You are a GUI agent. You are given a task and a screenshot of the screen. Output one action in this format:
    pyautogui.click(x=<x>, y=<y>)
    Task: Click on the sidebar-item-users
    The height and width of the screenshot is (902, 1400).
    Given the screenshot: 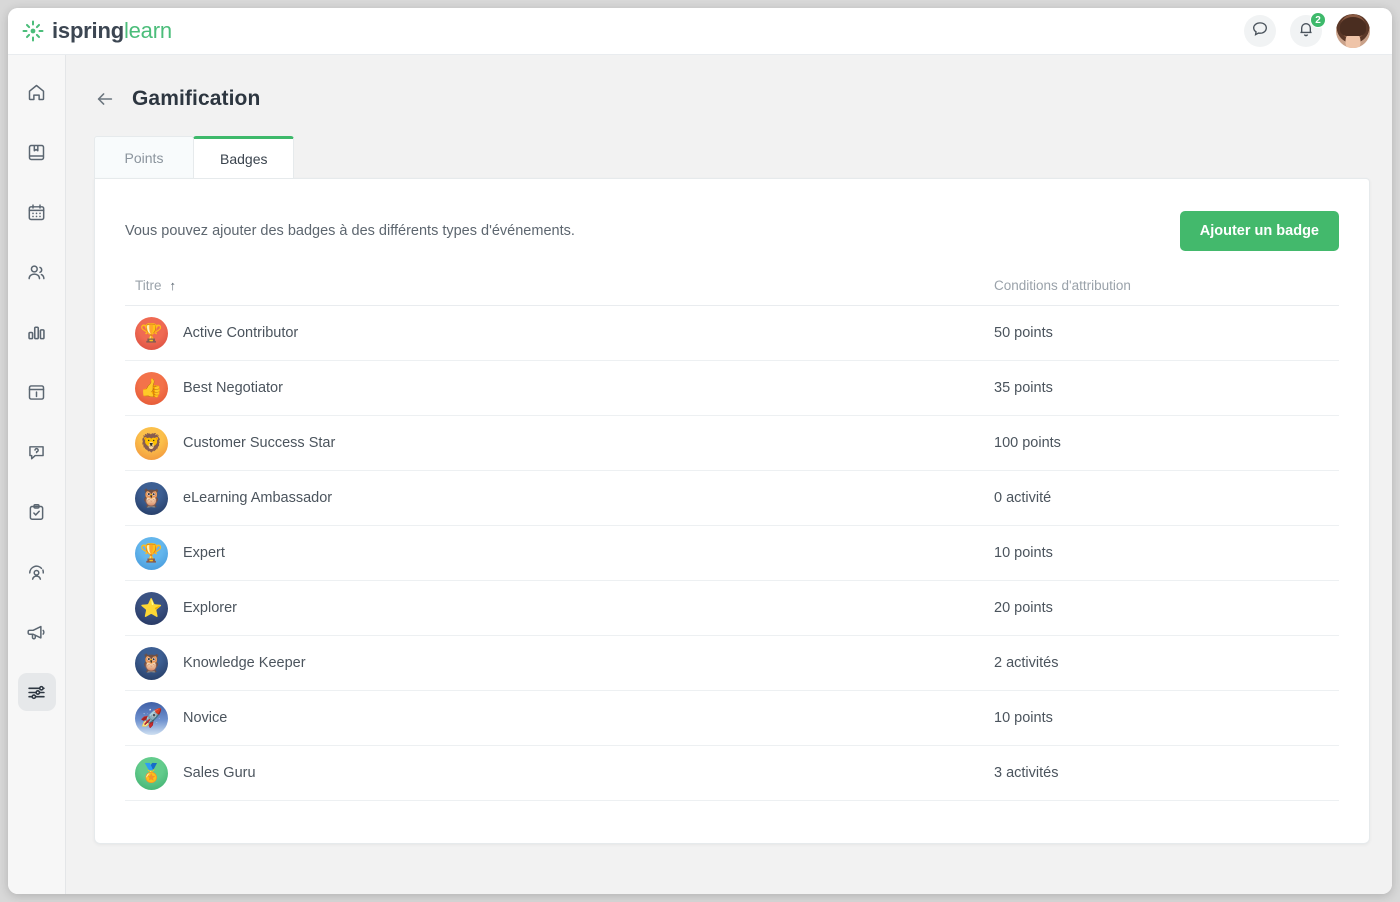 What is the action you would take?
    pyautogui.click(x=37, y=272)
    